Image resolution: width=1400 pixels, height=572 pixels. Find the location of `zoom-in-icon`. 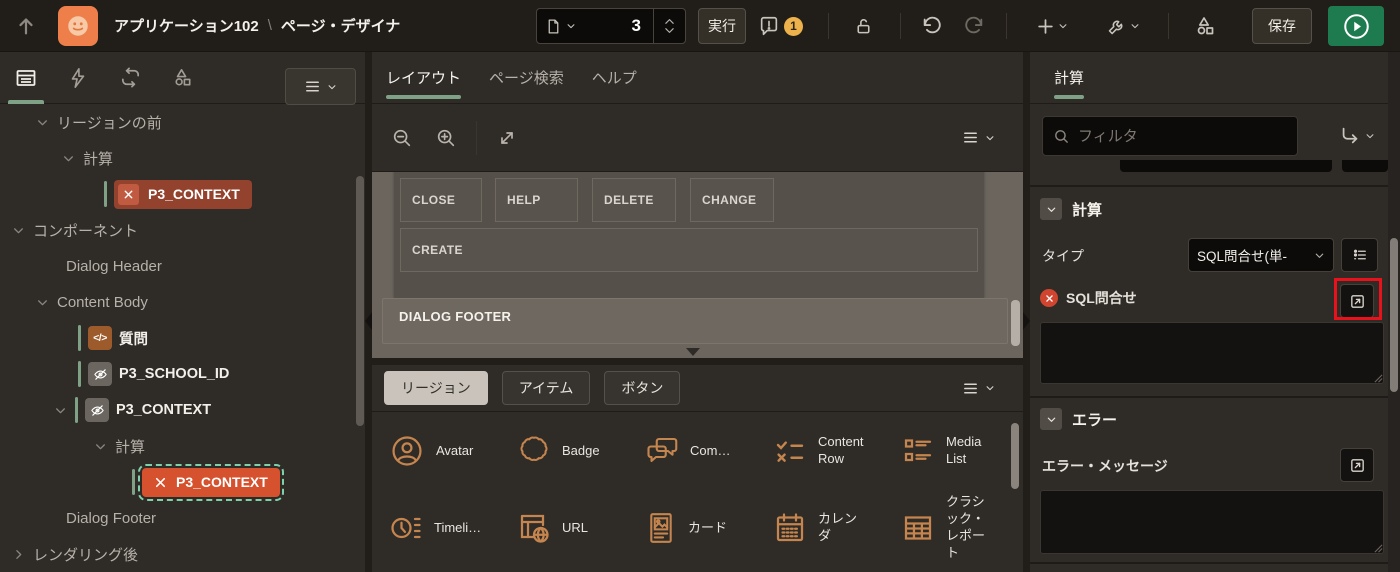

zoom-in-icon is located at coordinates (446, 137).